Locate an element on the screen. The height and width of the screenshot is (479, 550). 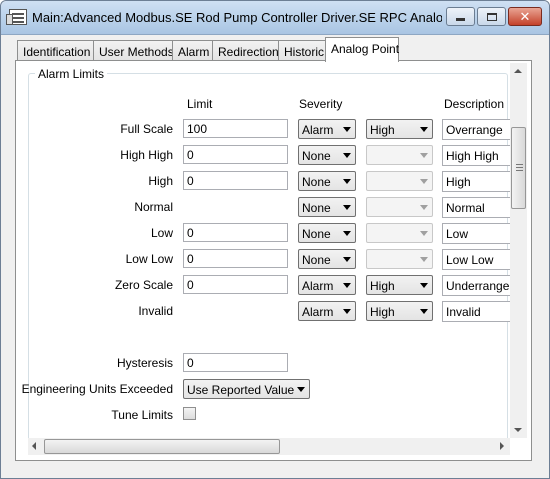
minimize-button is located at coordinates (460, 16).